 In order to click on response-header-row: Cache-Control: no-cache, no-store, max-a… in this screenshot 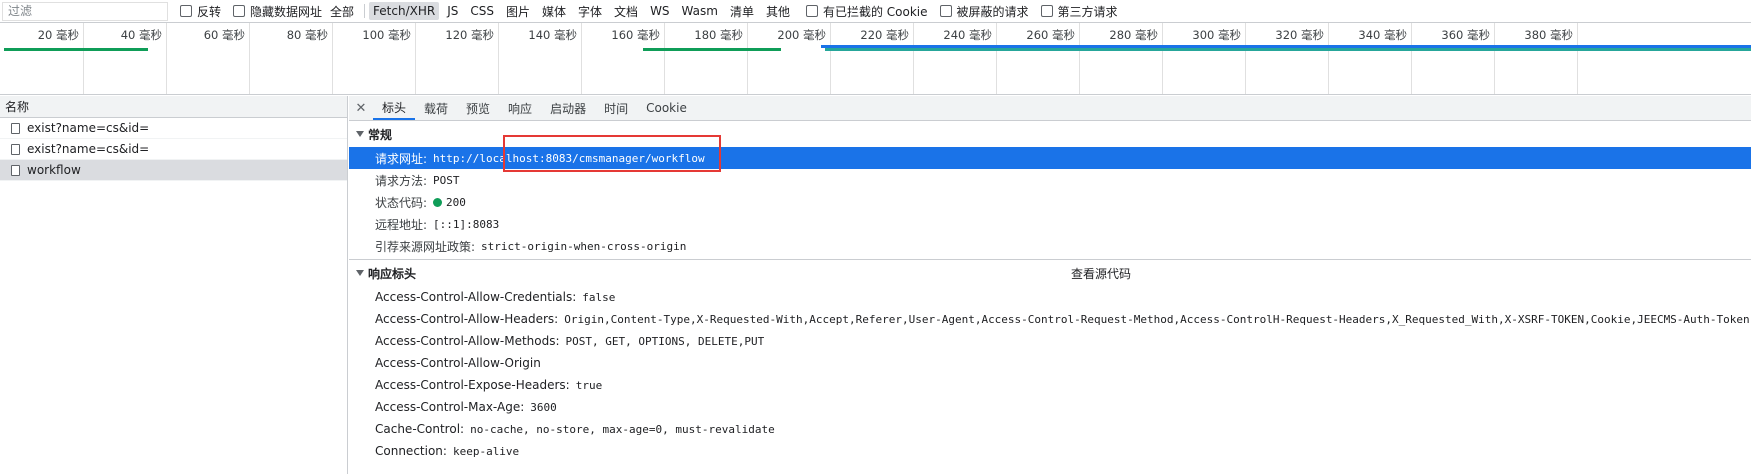, I will do `click(1050, 429)`.